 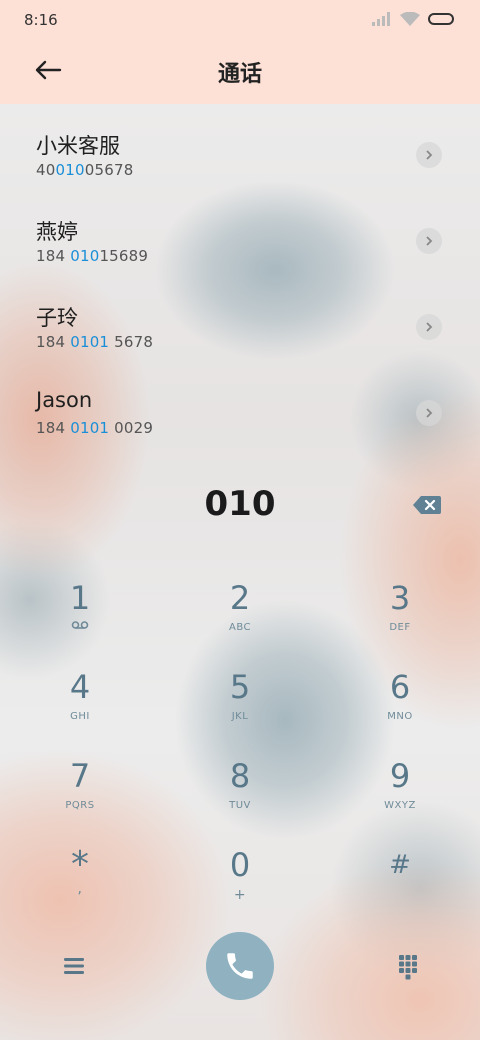 What do you see at coordinates (400, 716) in the screenshot?
I see `key-letters: MNO` at bounding box center [400, 716].